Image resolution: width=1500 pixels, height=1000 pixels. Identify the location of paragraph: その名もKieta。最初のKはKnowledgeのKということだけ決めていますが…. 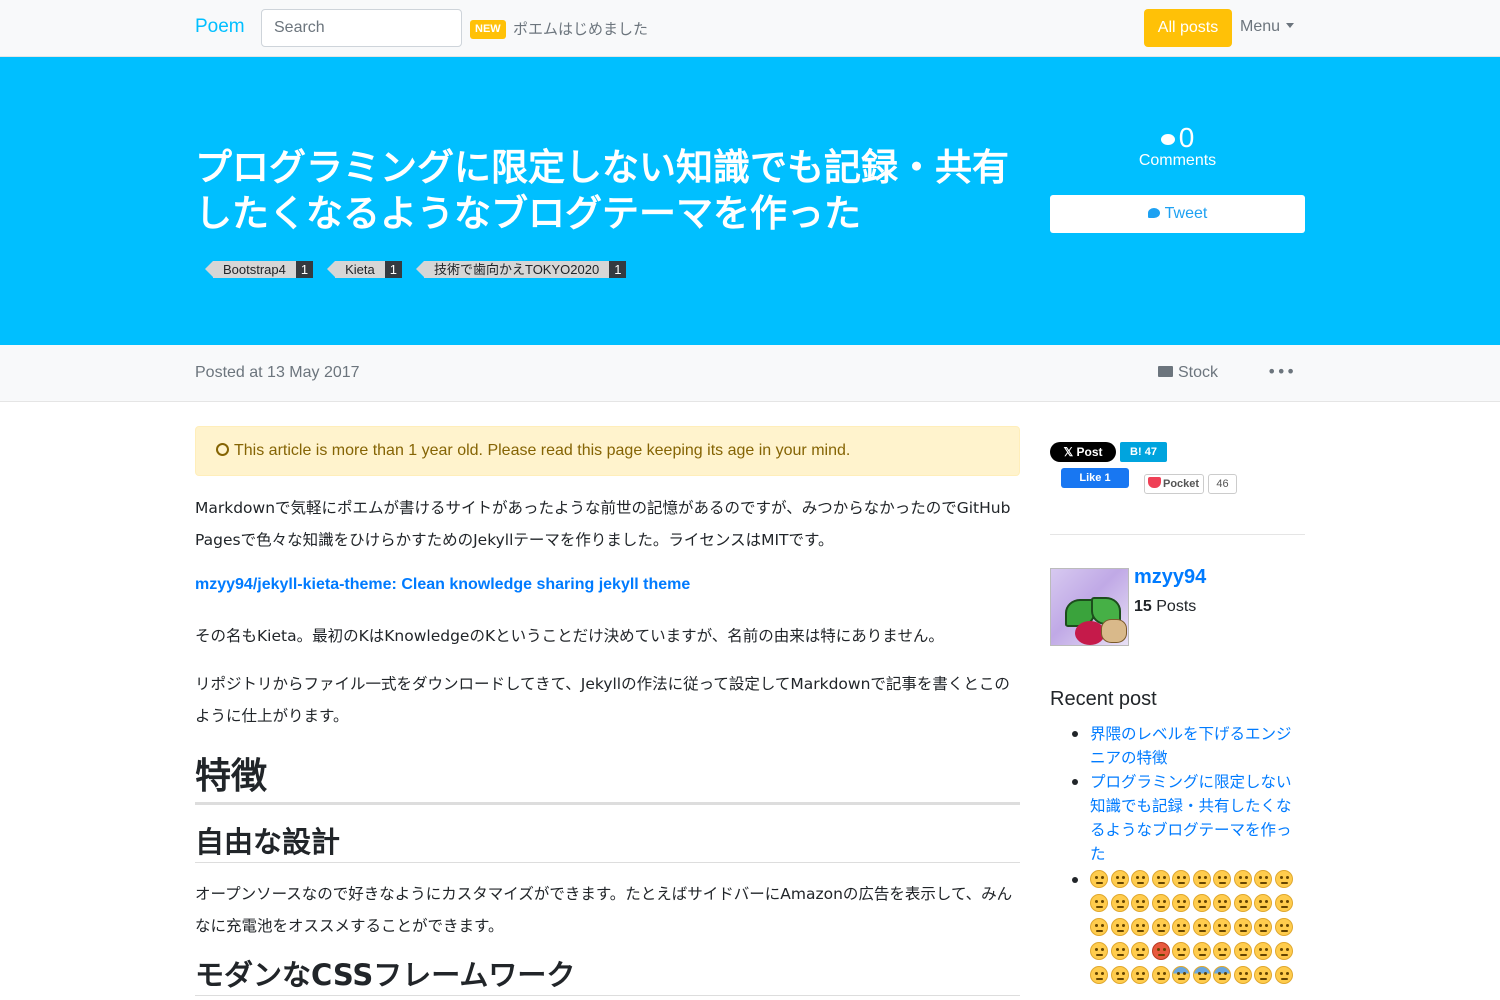
(569, 636).